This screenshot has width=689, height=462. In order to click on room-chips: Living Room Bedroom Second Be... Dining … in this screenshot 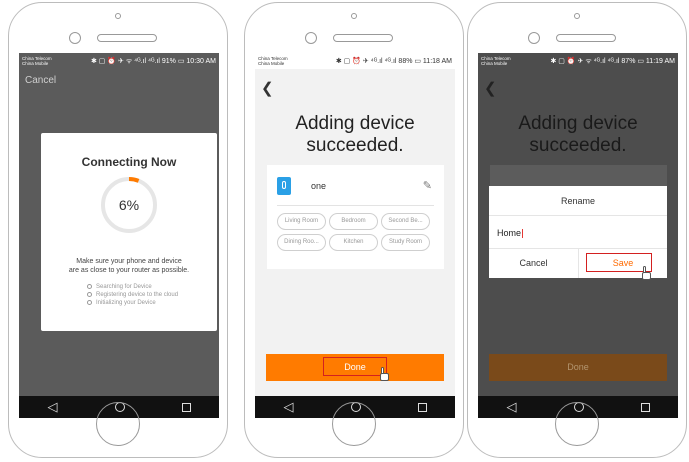, I will do `click(357, 232)`.